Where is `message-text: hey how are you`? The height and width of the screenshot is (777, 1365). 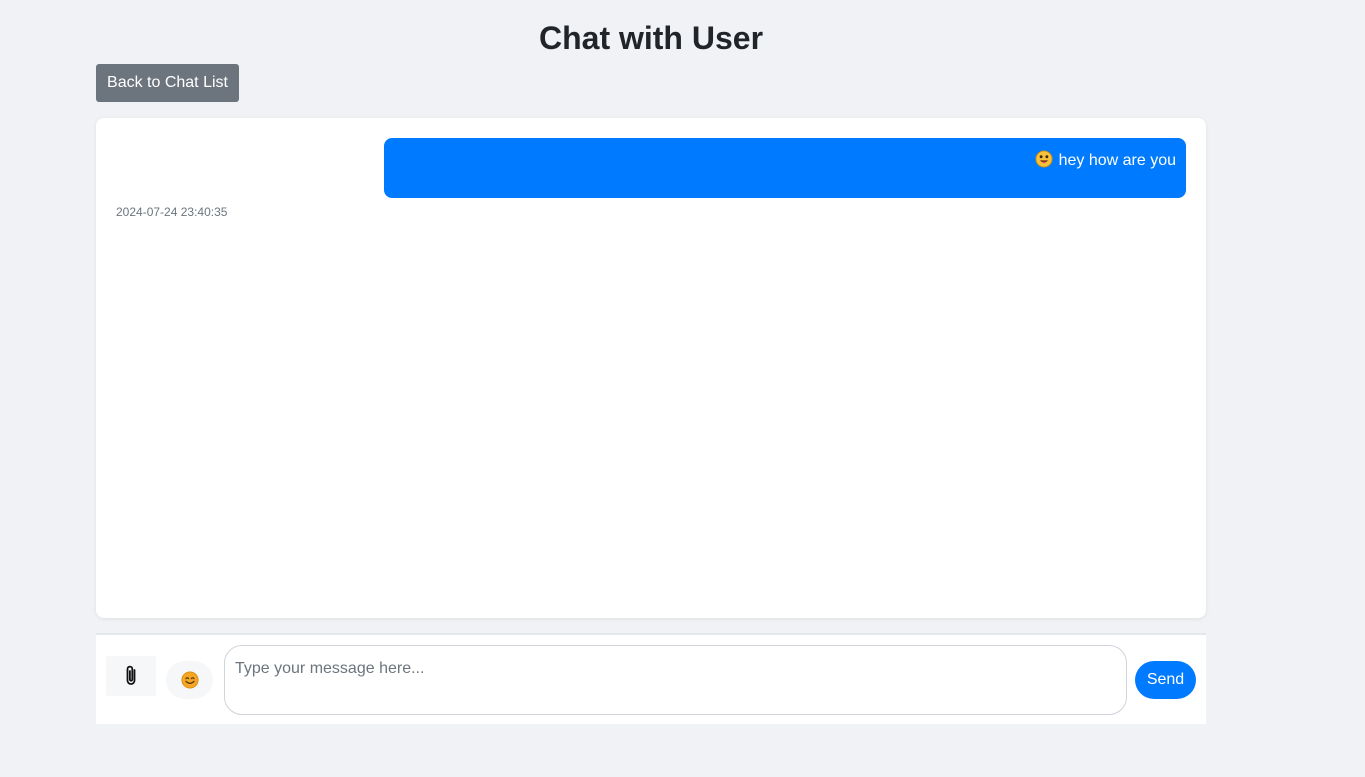
message-text: hey how are you is located at coordinates (1117, 160).